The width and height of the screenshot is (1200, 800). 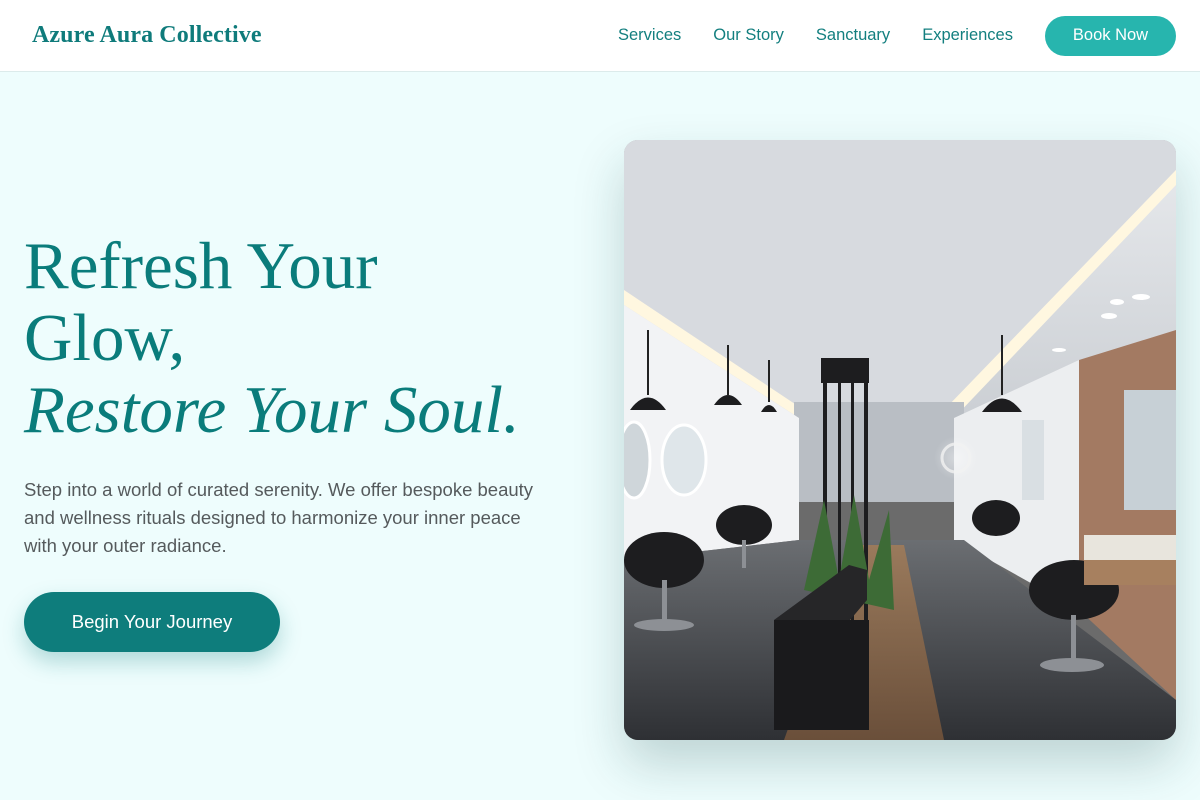 What do you see at coordinates (967, 35) in the screenshot?
I see `nav-link-experiences: Experiences` at bounding box center [967, 35].